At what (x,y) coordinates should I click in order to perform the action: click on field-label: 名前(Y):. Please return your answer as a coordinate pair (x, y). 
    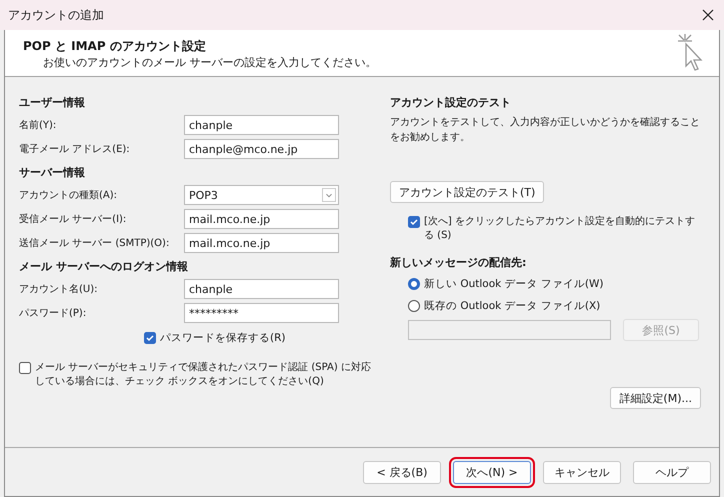
    Looking at the image, I should click on (38, 125).